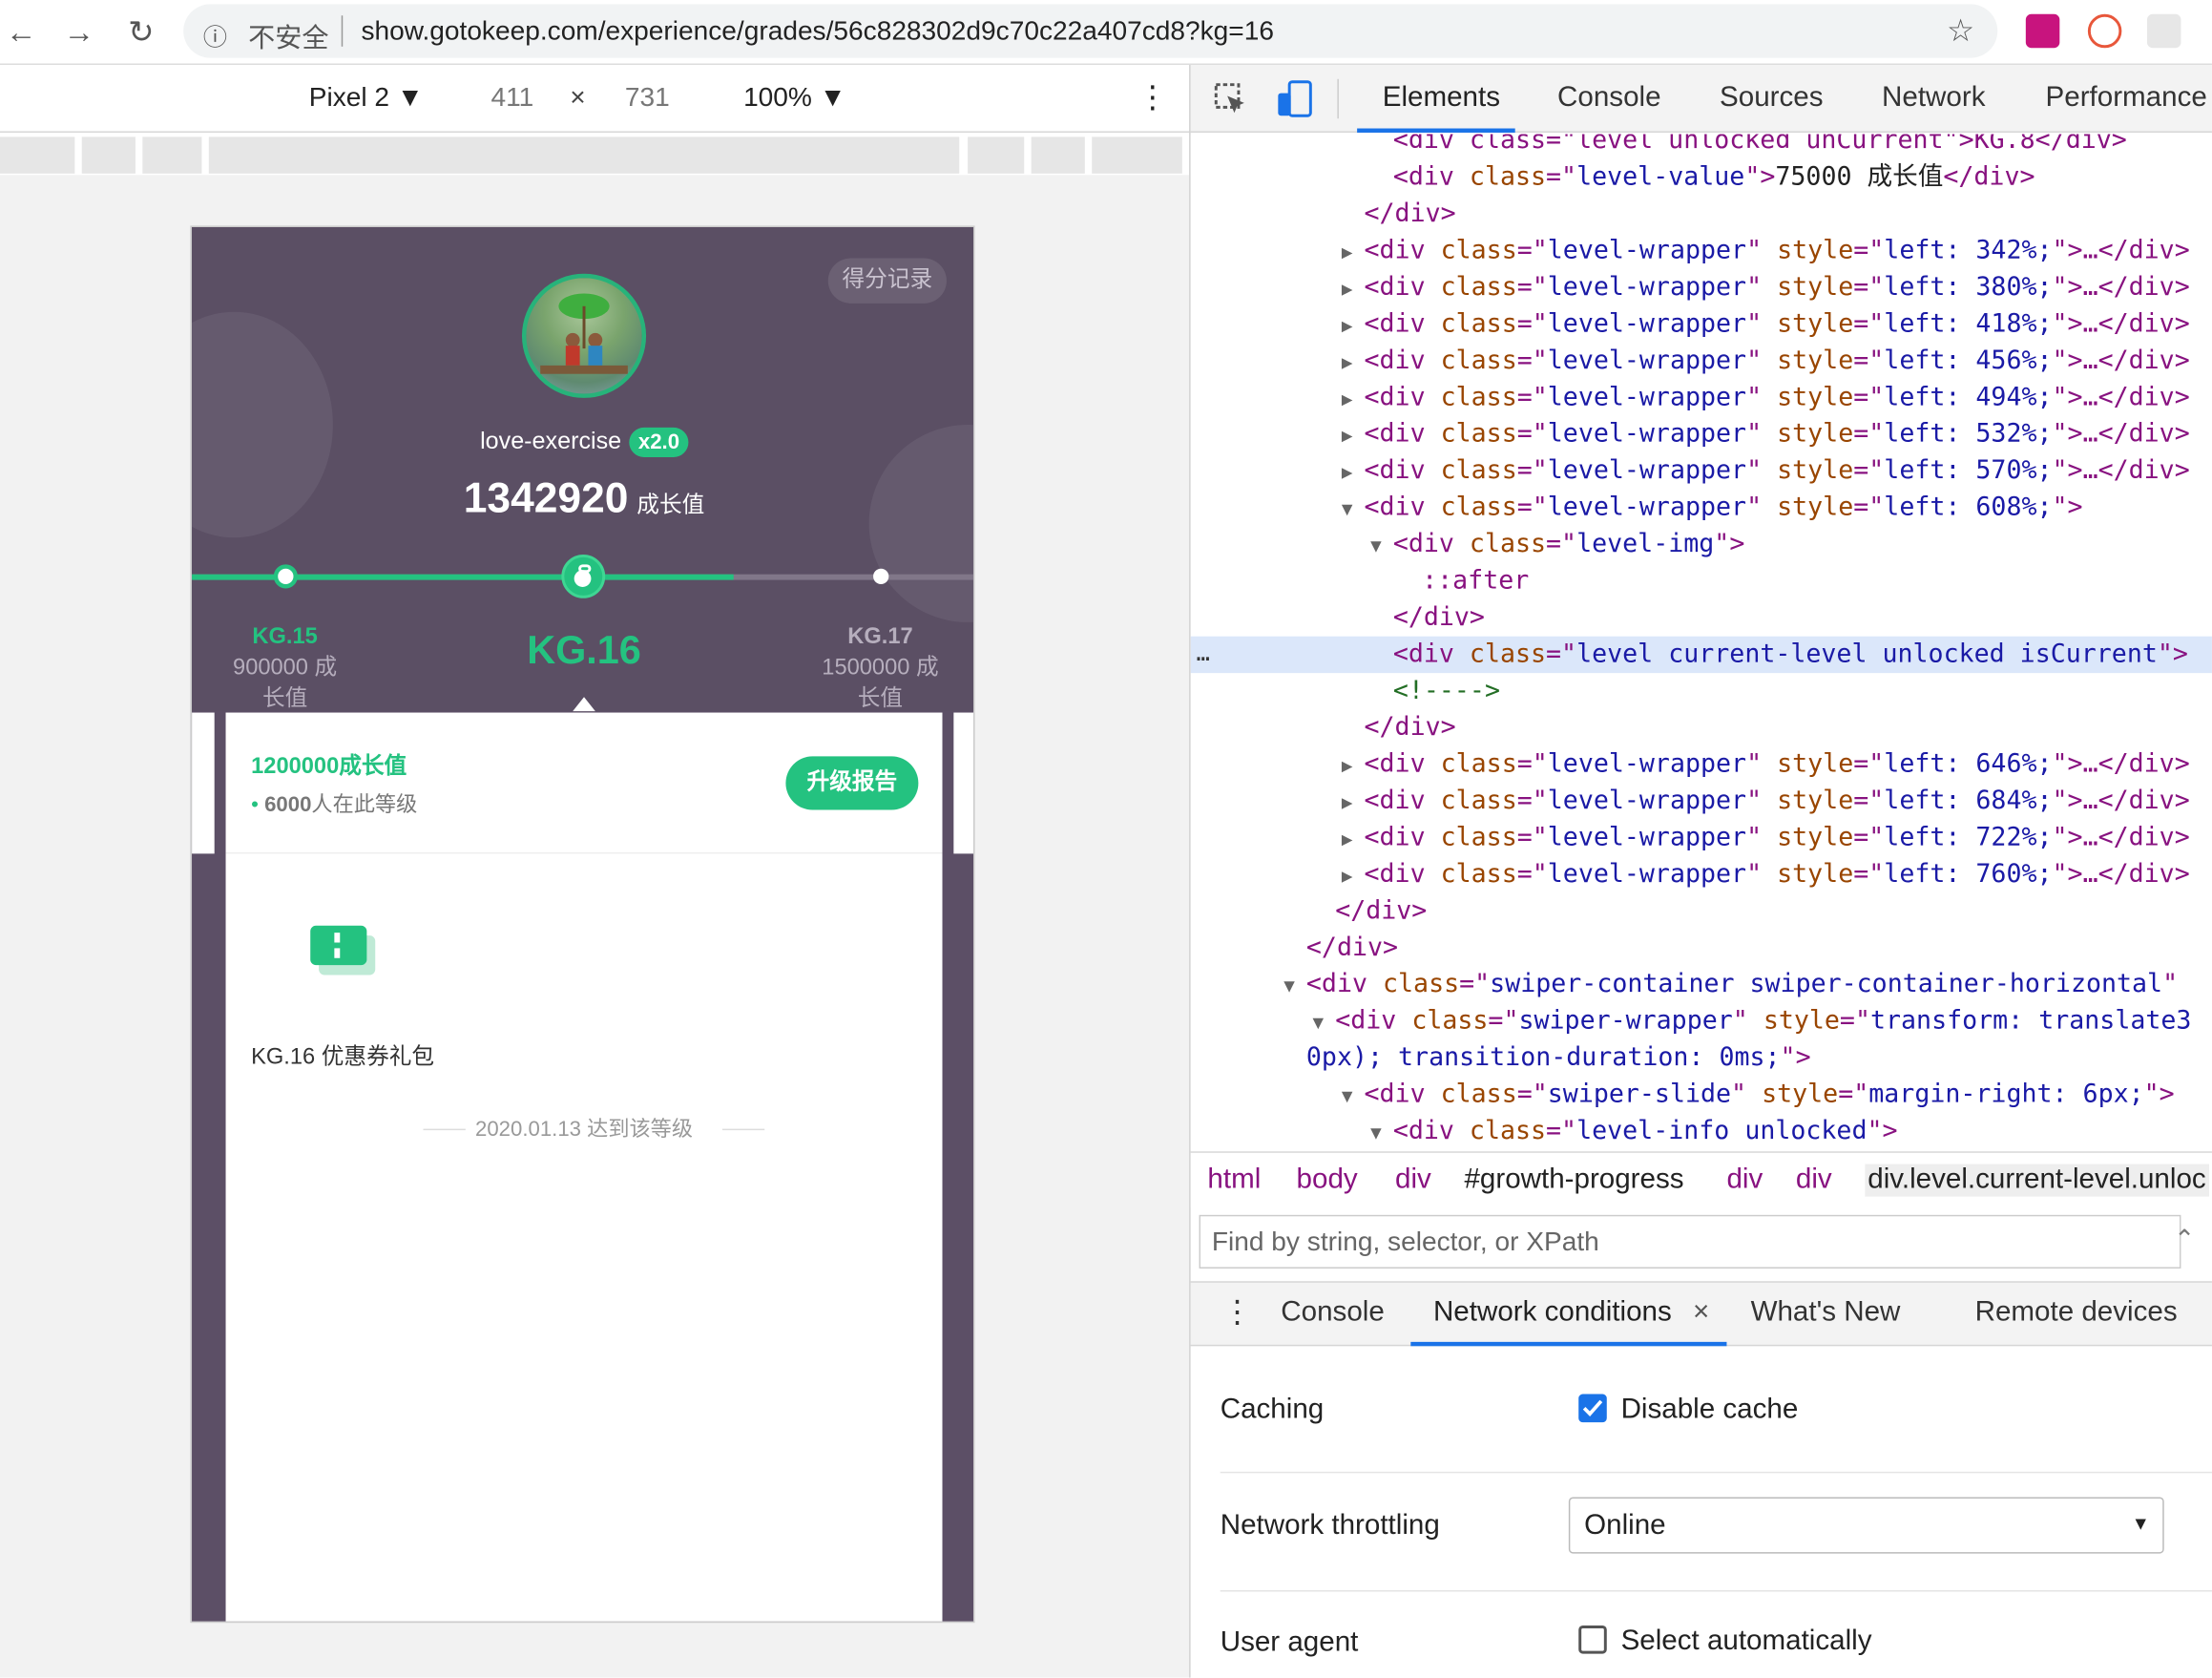  I want to click on avatar, so click(584, 335).